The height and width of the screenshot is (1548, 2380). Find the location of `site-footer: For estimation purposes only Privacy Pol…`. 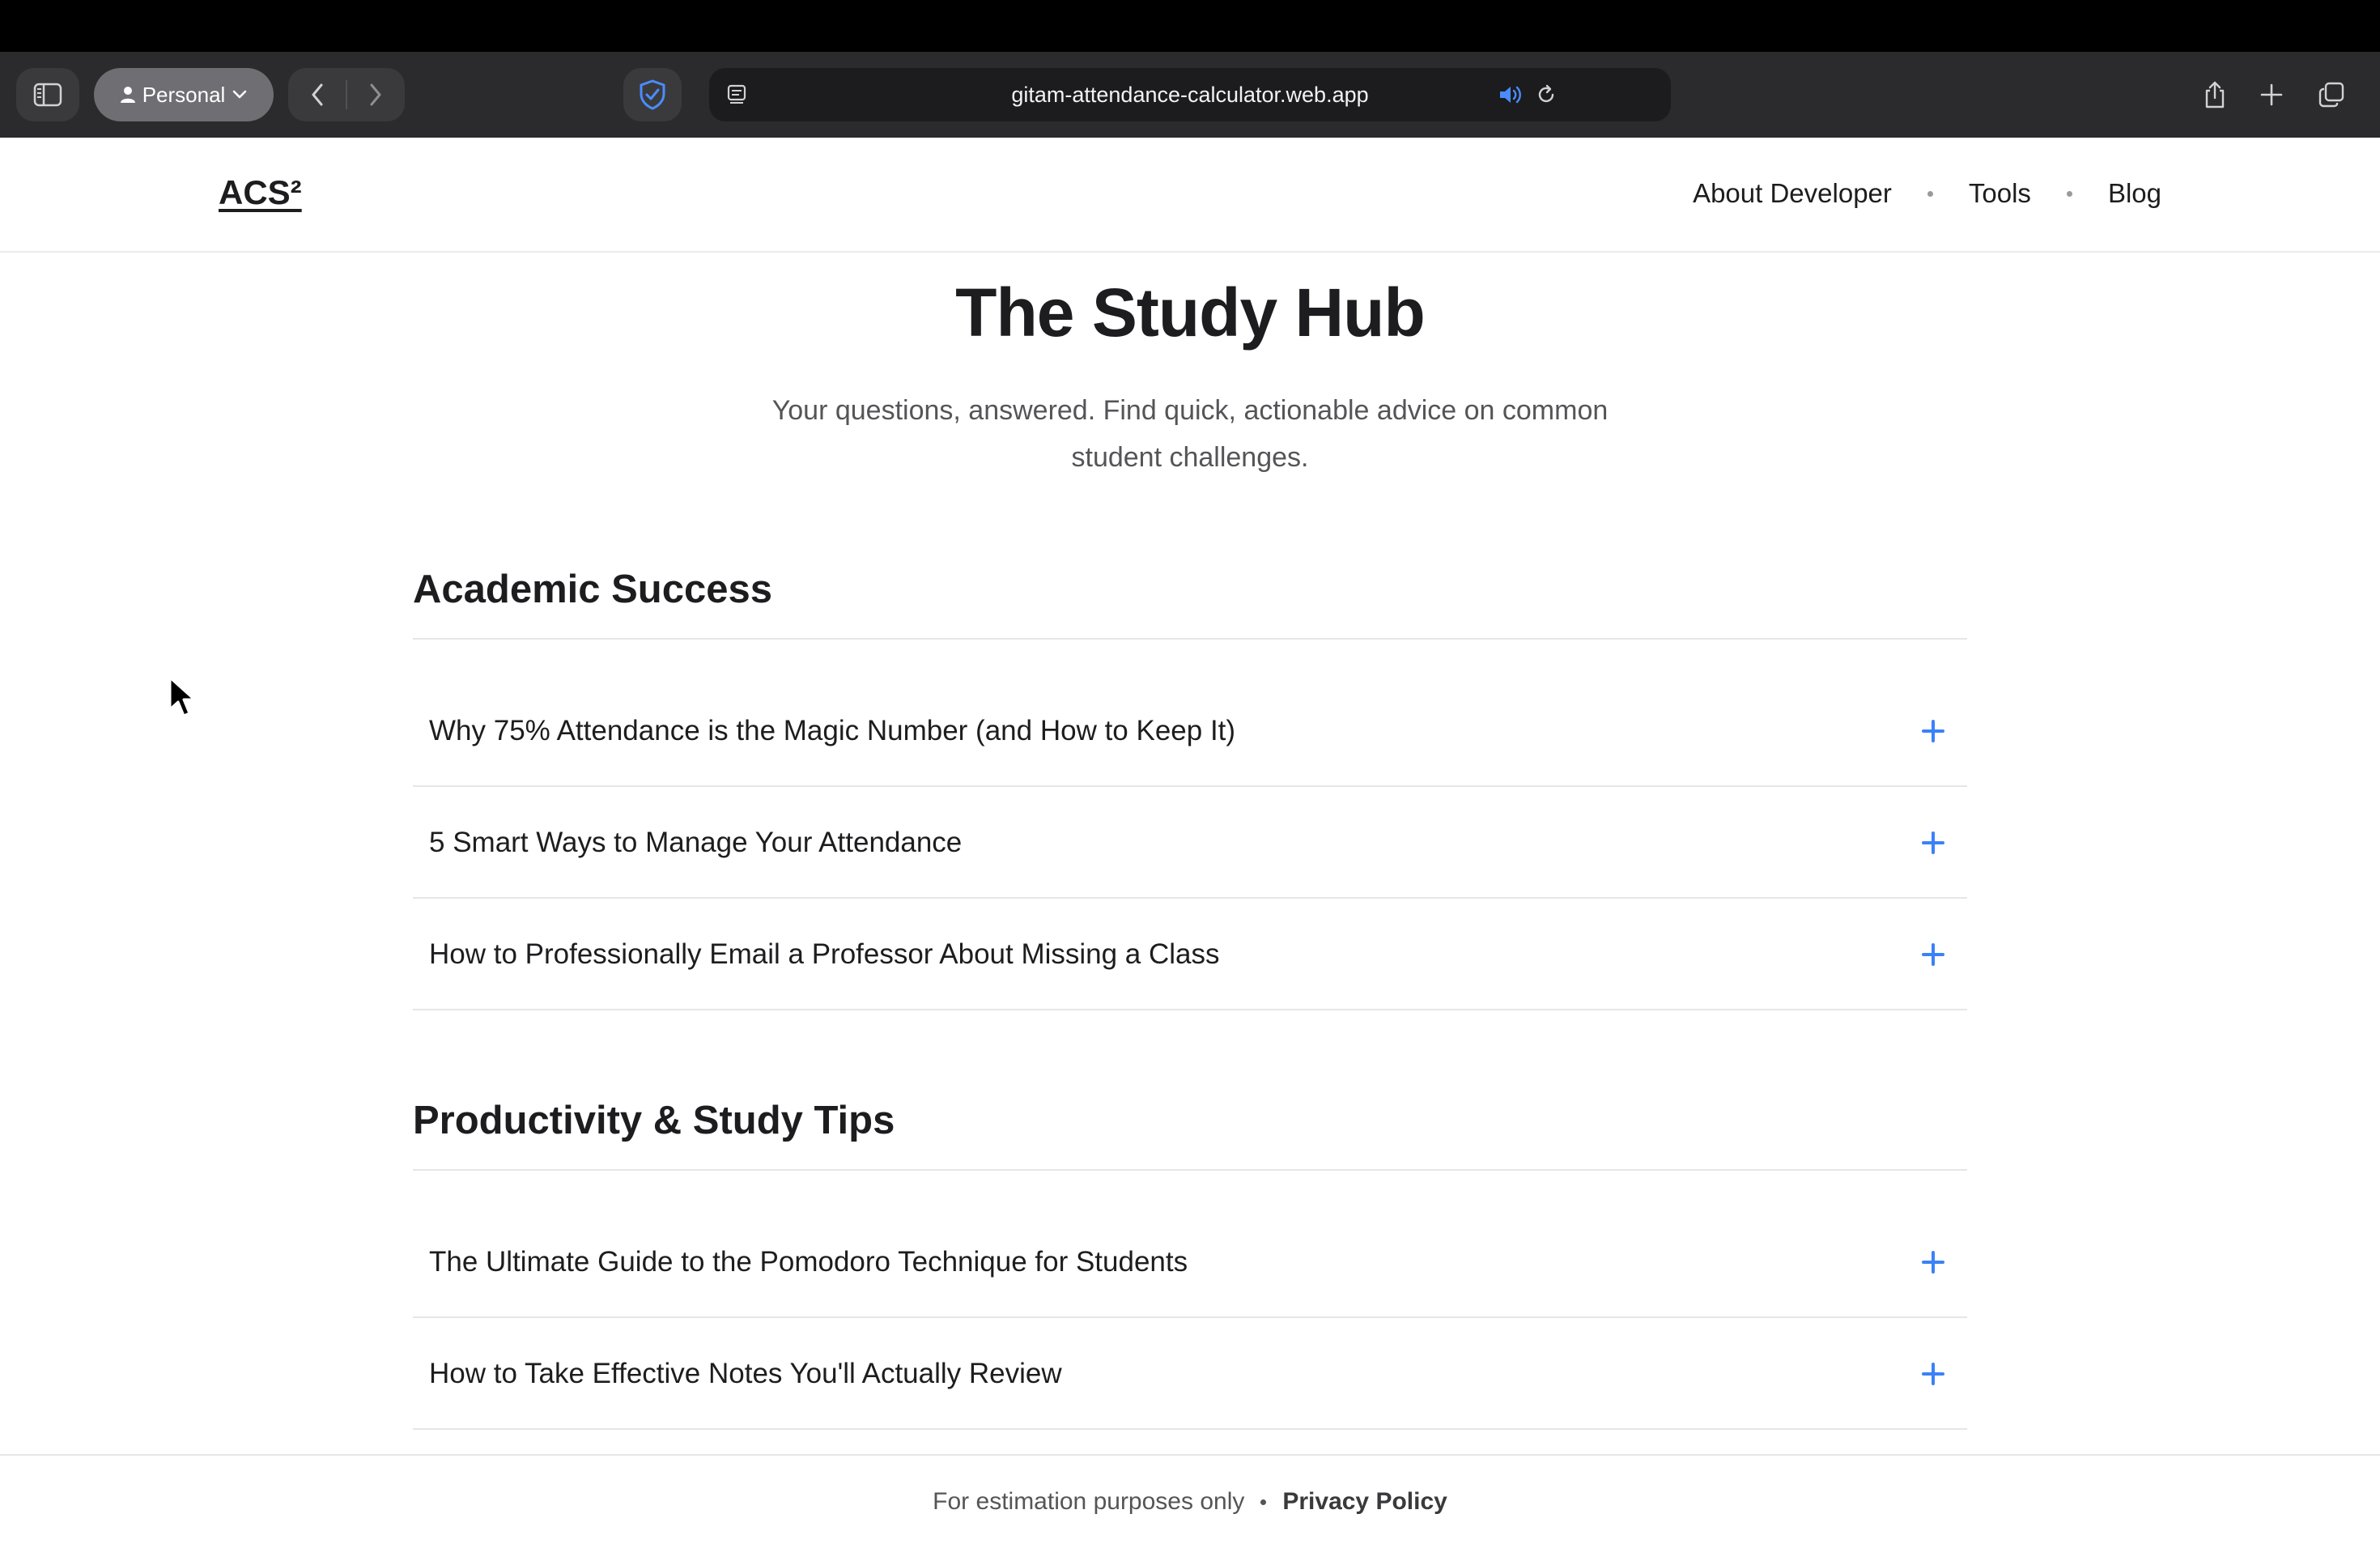

site-footer: For estimation purposes only Privacy Pol… is located at coordinates (1190, 1501).